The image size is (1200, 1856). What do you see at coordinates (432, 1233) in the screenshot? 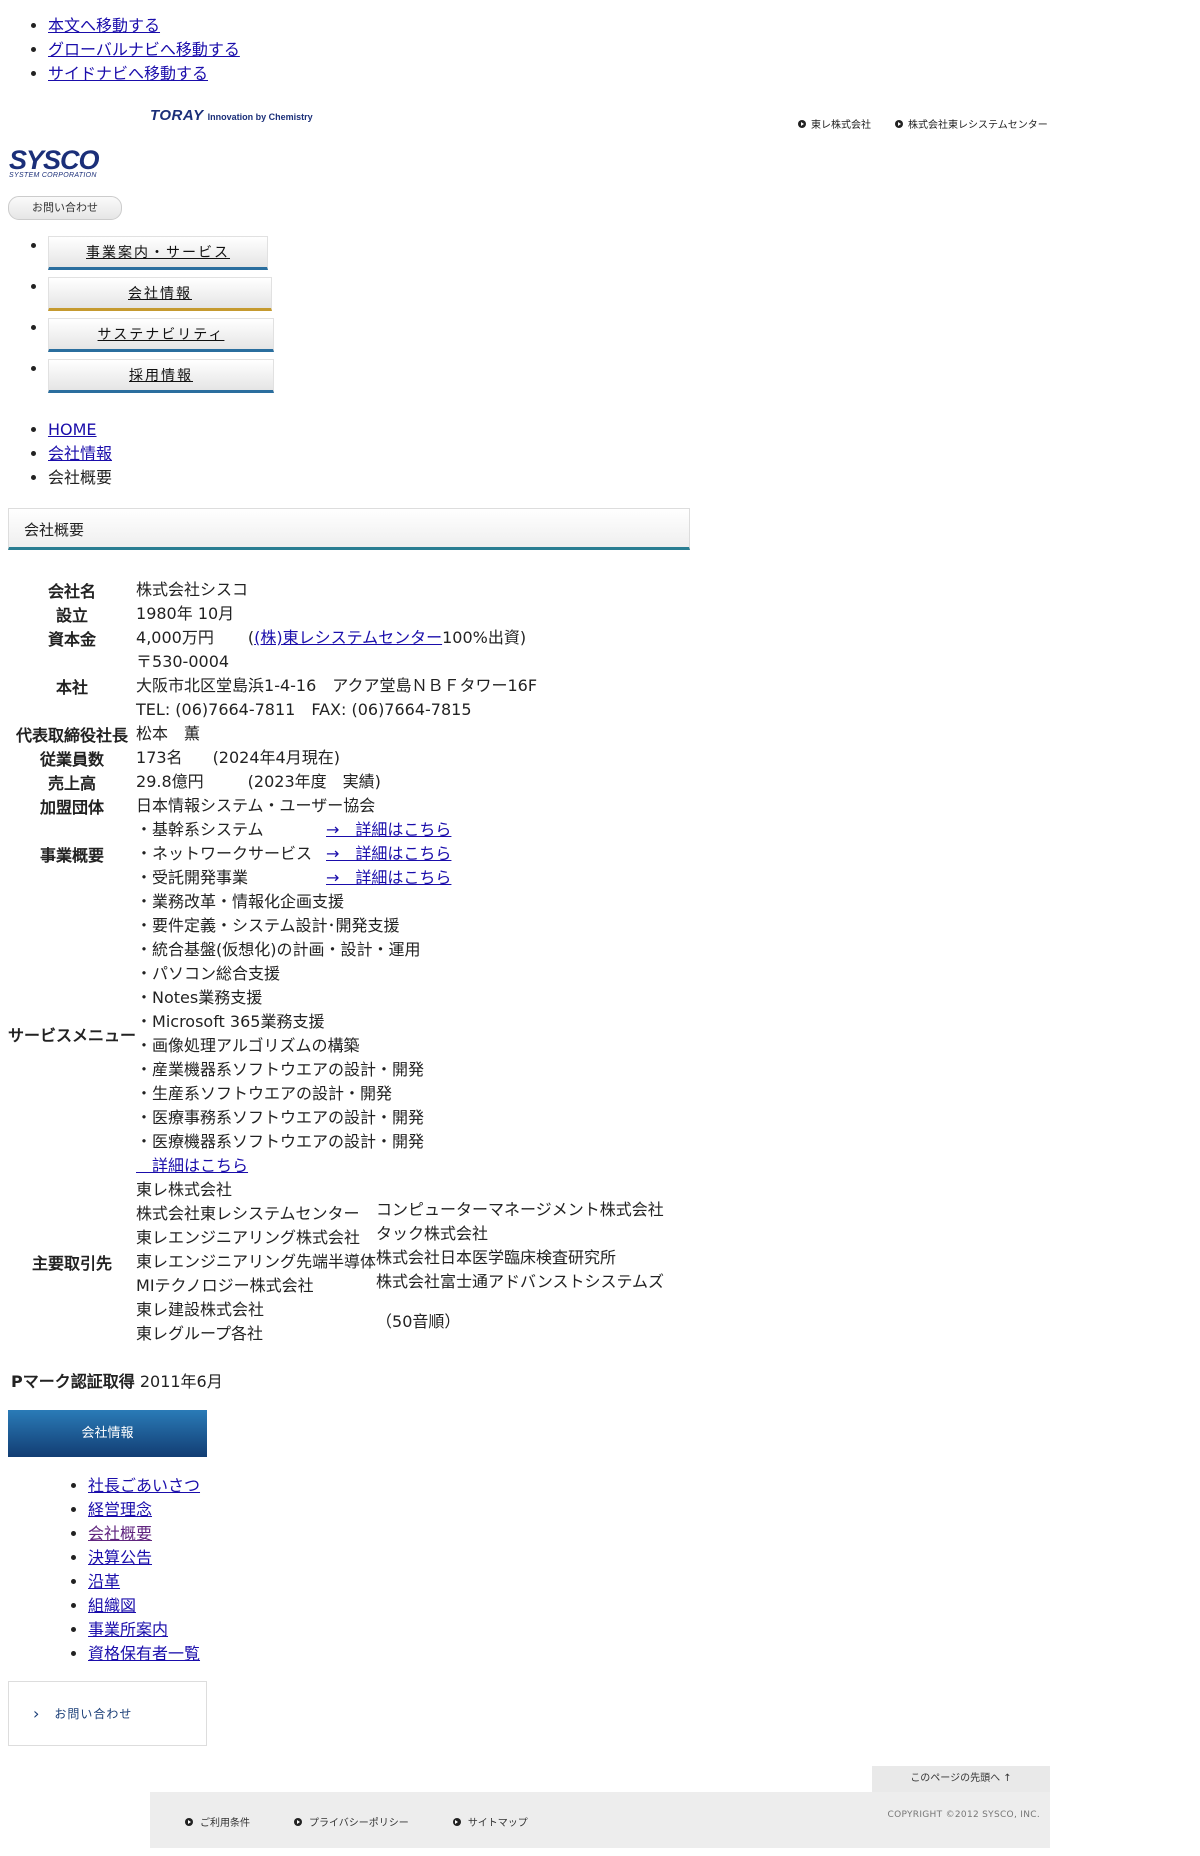
I see `client-item: タック株式会社` at bounding box center [432, 1233].